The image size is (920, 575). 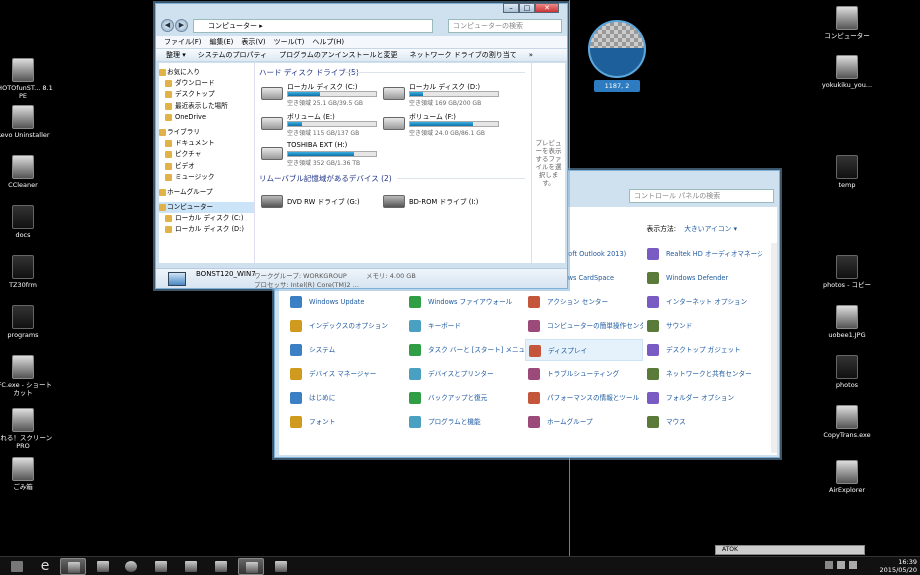 What do you see at coordinates (206, 166) in the screenshot?
I see `nav-item: ビデオ` at bounding box center [206, 166].